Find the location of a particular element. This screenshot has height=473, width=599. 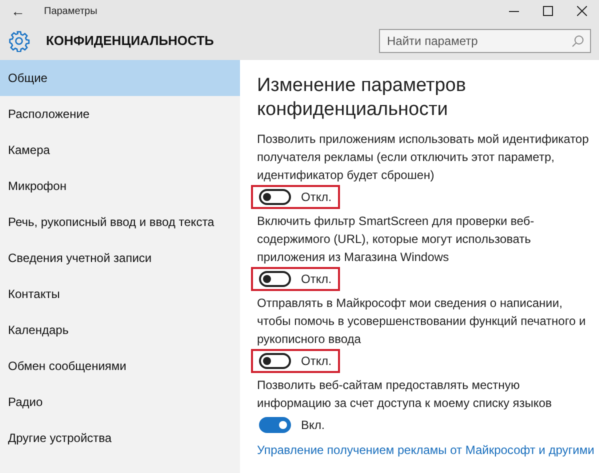

back-button: ← is located at coordinates (18, 11).